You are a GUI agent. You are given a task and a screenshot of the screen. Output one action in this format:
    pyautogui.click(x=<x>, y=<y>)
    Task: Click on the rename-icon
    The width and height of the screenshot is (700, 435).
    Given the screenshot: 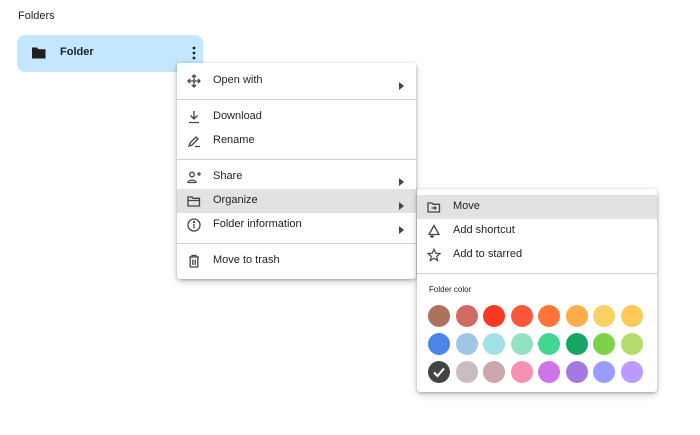 What is the action you would take?
    pyautogui.click(x=194, y=141)
    